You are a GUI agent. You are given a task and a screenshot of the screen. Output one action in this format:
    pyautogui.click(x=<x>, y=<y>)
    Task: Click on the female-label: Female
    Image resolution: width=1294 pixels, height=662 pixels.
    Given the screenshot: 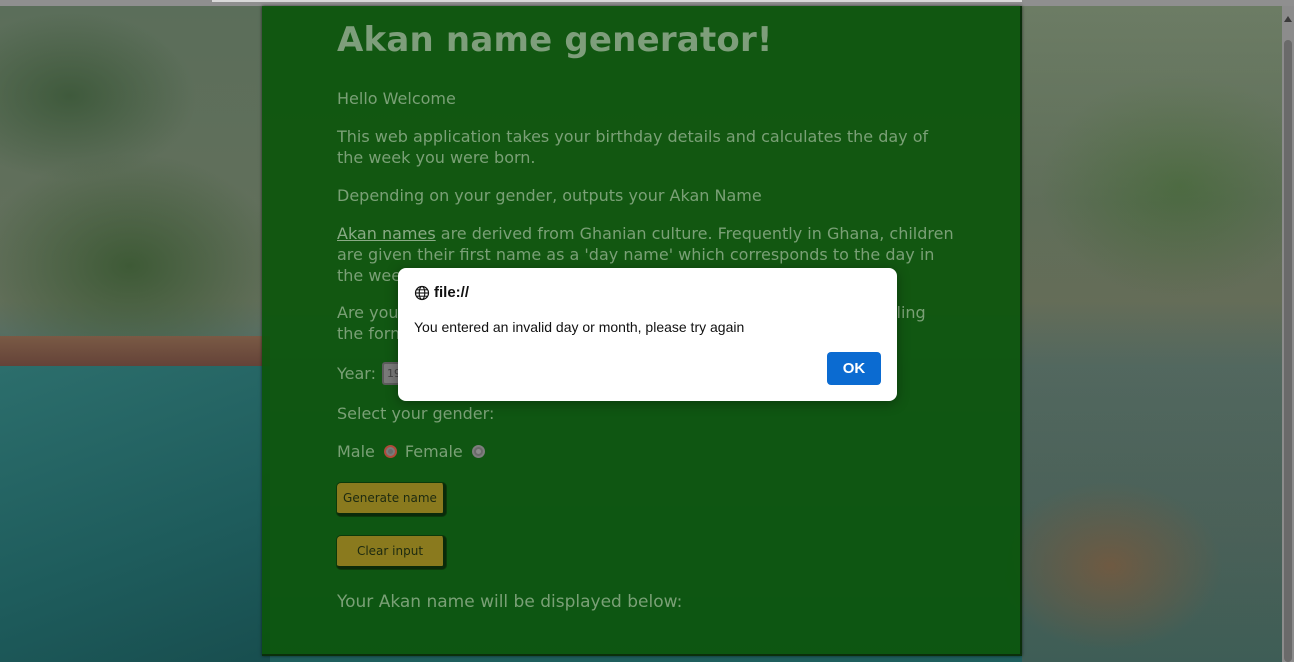 What is the action you would take?
    pyautogui.click(x=433, y=451)
    